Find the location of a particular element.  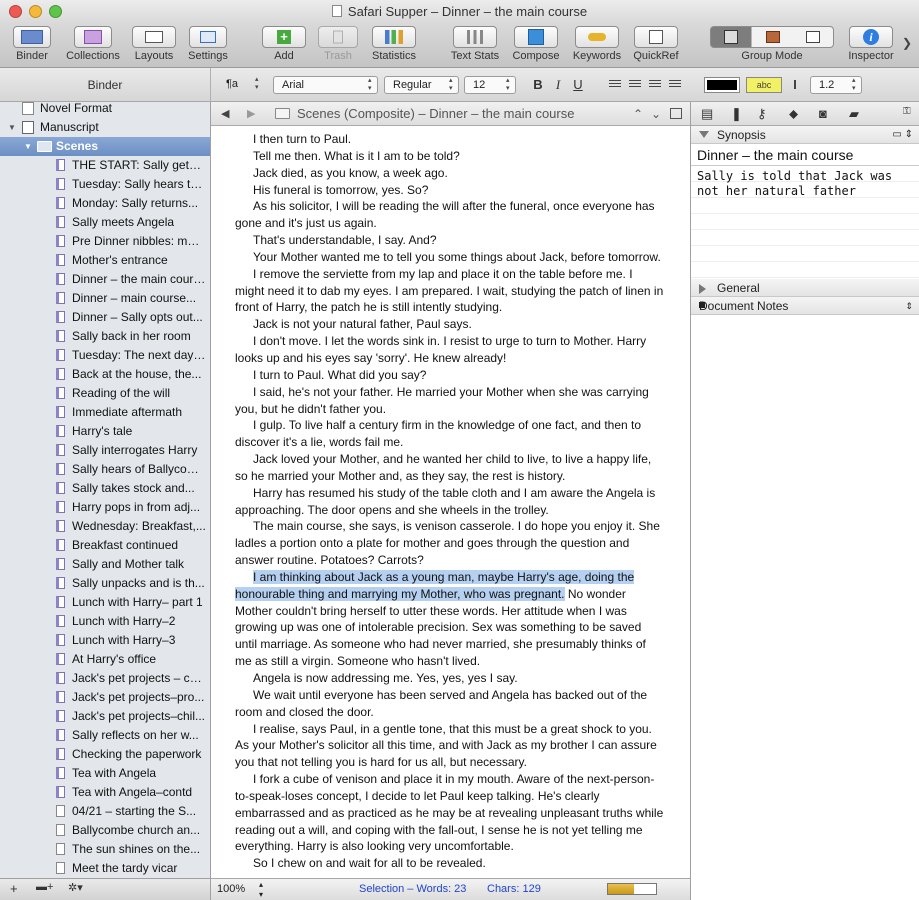

binder-item: Checking the paperwork is located at coordinates (105, 754).